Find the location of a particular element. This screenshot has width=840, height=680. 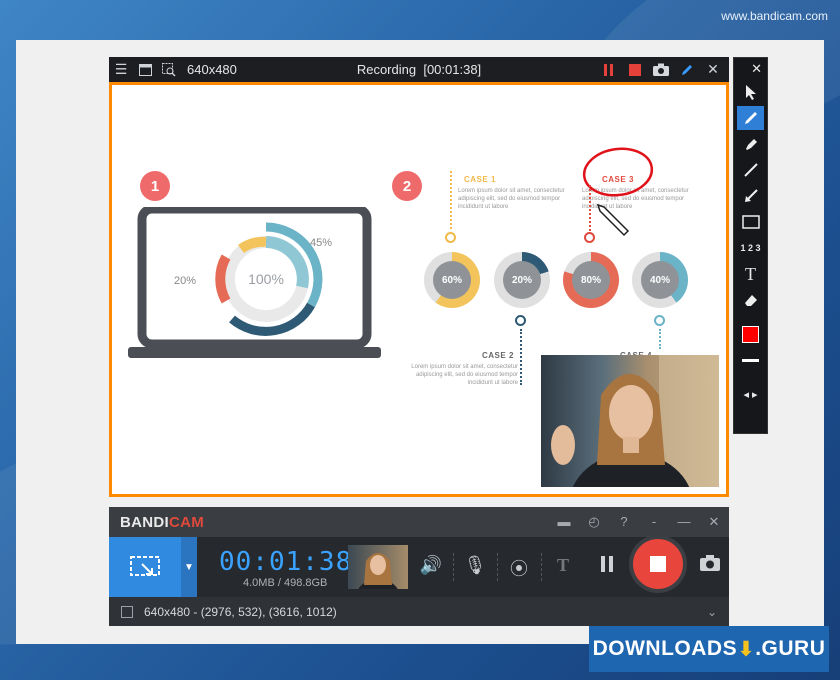

screenshot-camera-icon is located at coordinates (710, 567).